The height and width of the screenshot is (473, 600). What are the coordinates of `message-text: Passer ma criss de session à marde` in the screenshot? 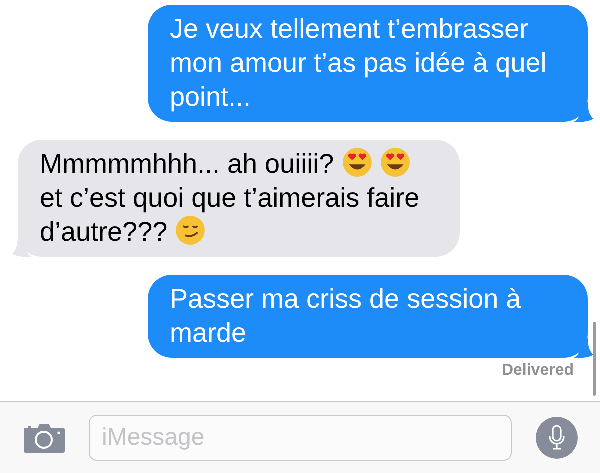 It's located at (346, 316).